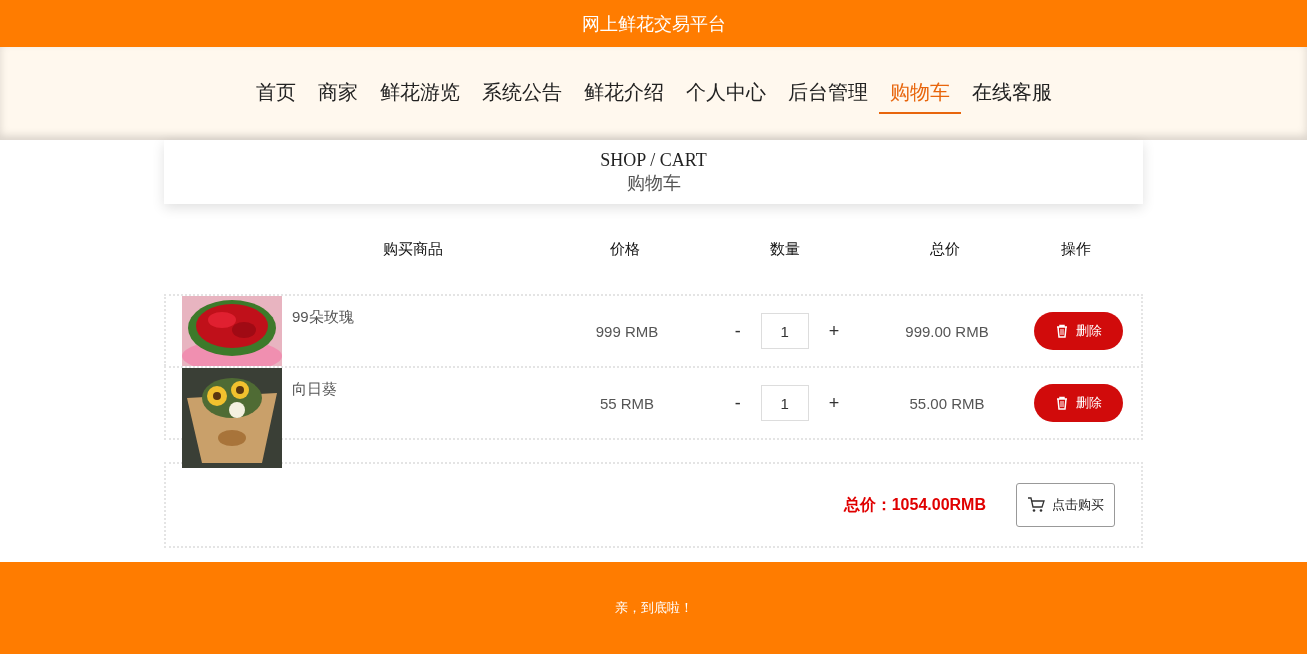  I want to click on nav-link: 鲜花游览, so click(419, 93).